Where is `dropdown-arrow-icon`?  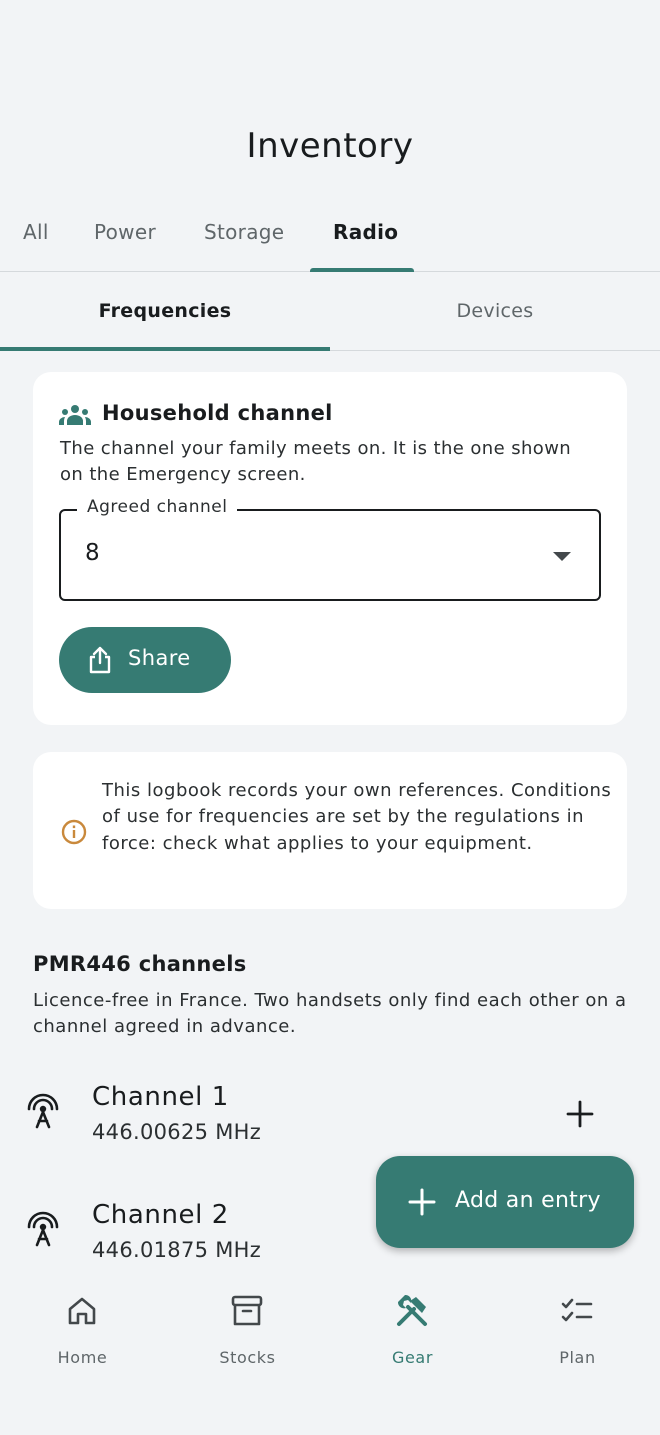 dropdown-arrow-icon is located at coordinates (562, 556).